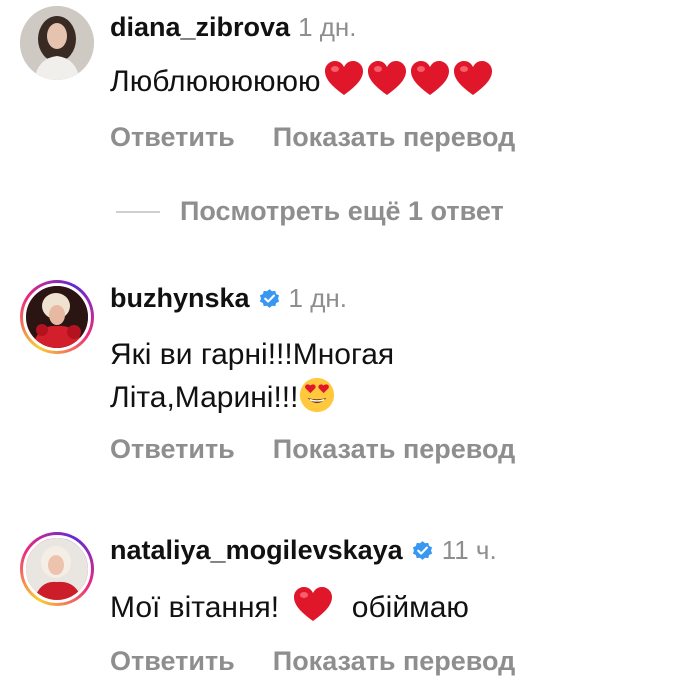 The width and height of the screenshot is (700, 691). I want to click on heart-eyes-emoji-icon, so click(317, 395).